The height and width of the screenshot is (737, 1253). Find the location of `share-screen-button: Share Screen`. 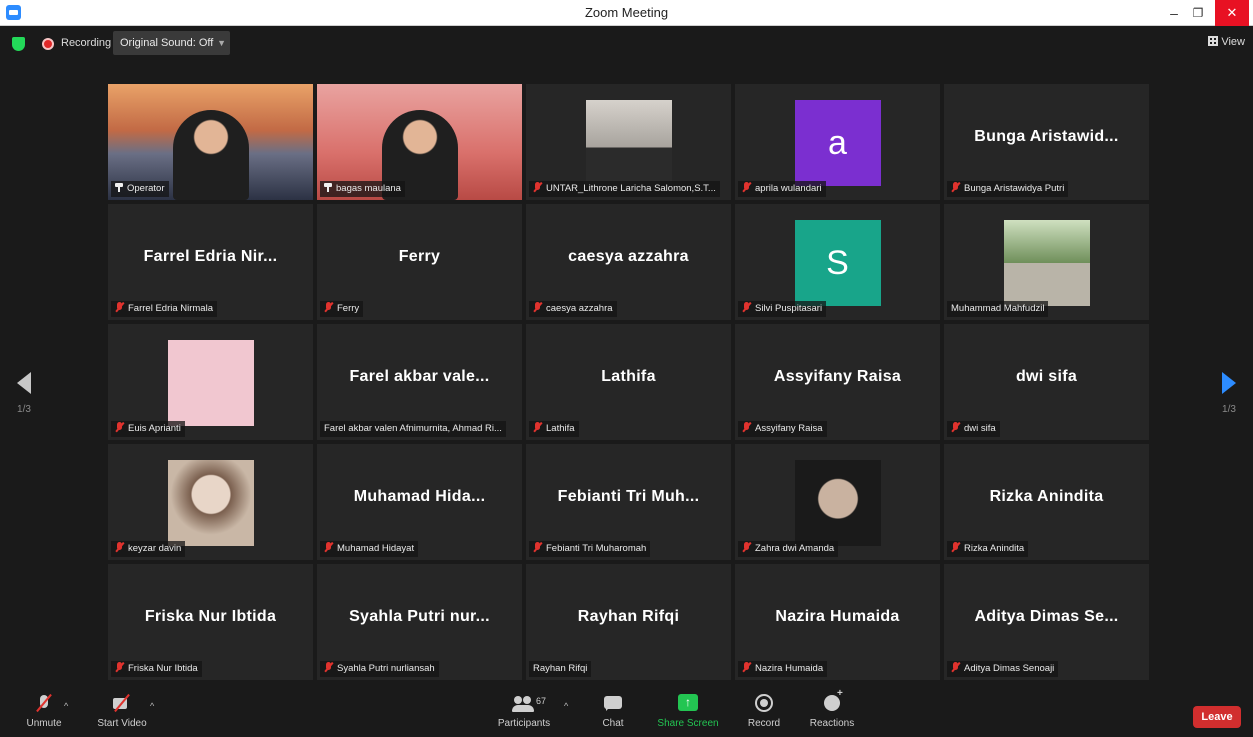

share-screen-button: Share Screen is located at coordinates (688, 711).